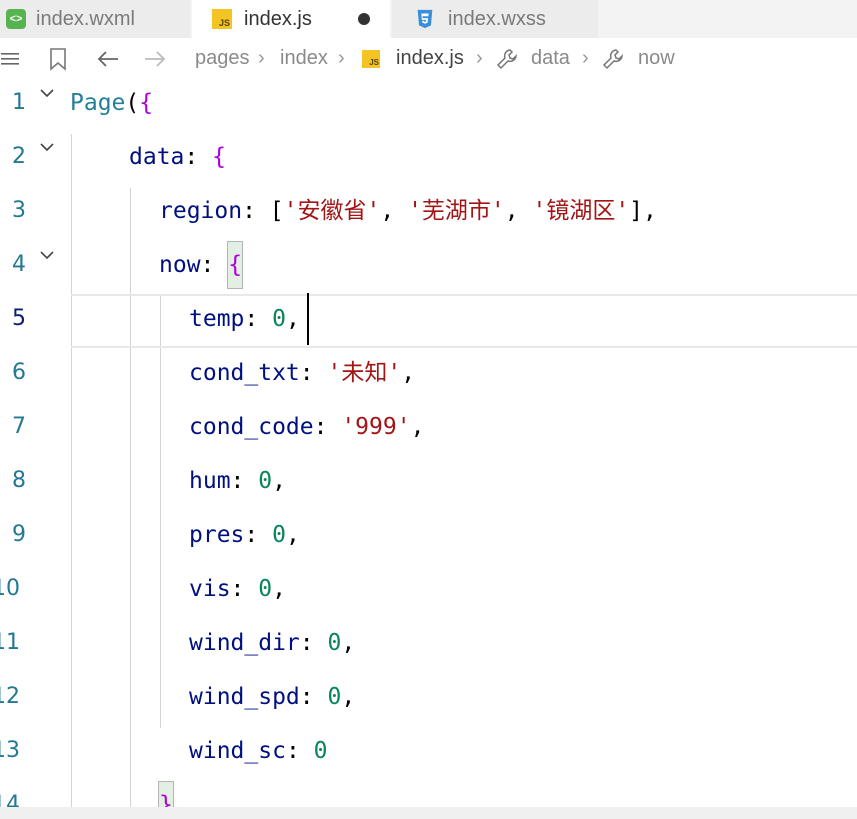 The image size is (857, 819). I want to click on editor-tab-bar: <> index.wxml JS index.js index.wxss, so click(428, 19).